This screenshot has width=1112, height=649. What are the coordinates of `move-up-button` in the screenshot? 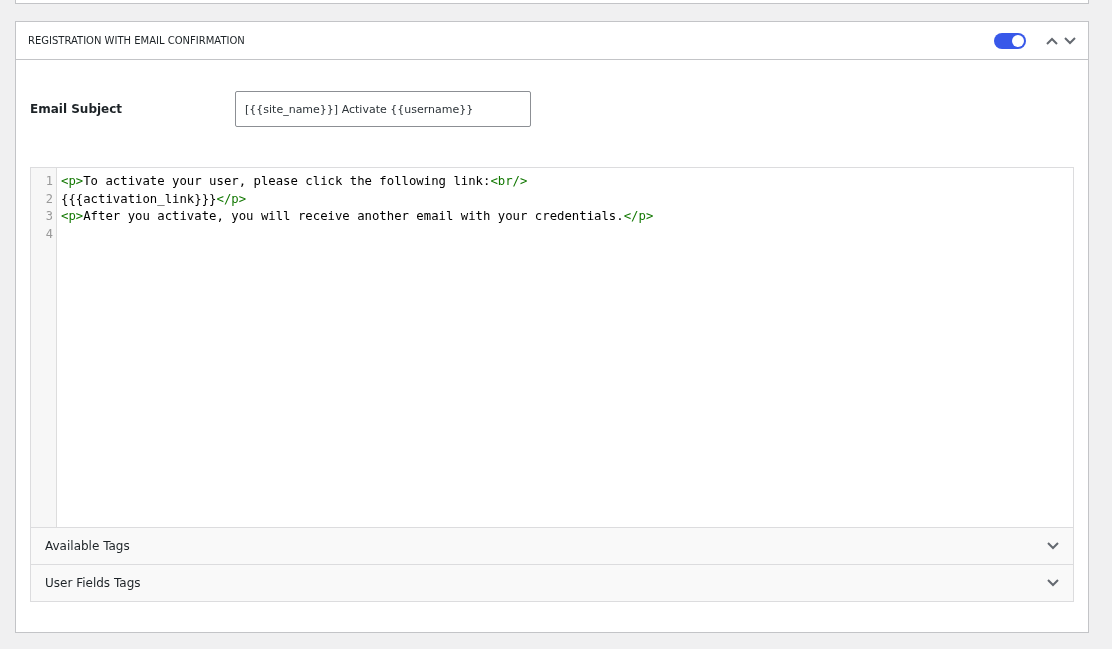 It's located at (1052, 40).